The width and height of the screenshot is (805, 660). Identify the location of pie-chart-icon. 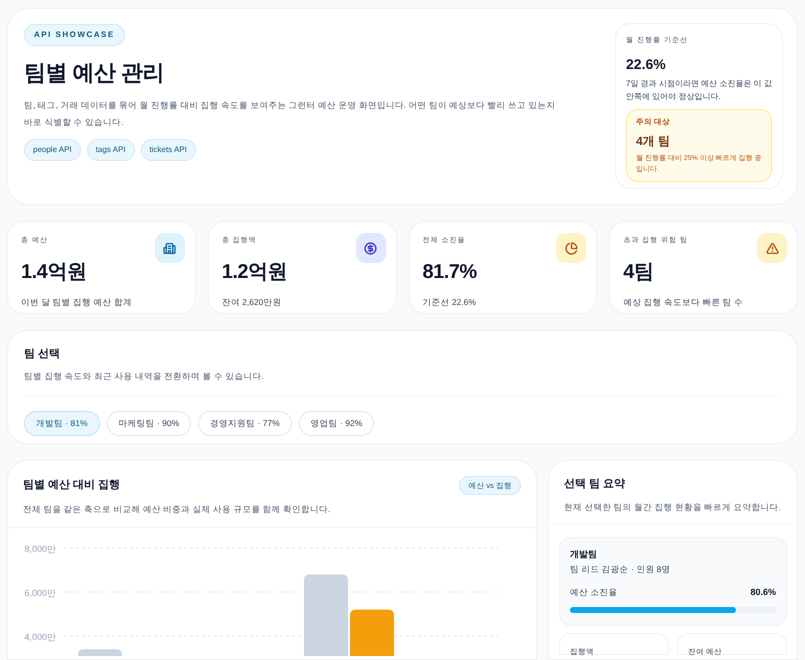
(571, 248).